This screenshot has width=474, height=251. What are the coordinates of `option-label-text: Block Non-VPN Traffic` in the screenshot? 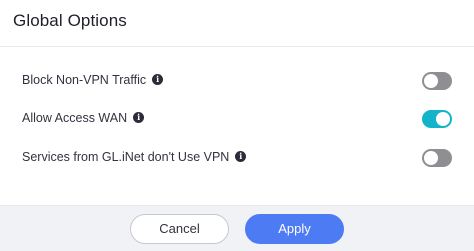 It's located at (84, 80).